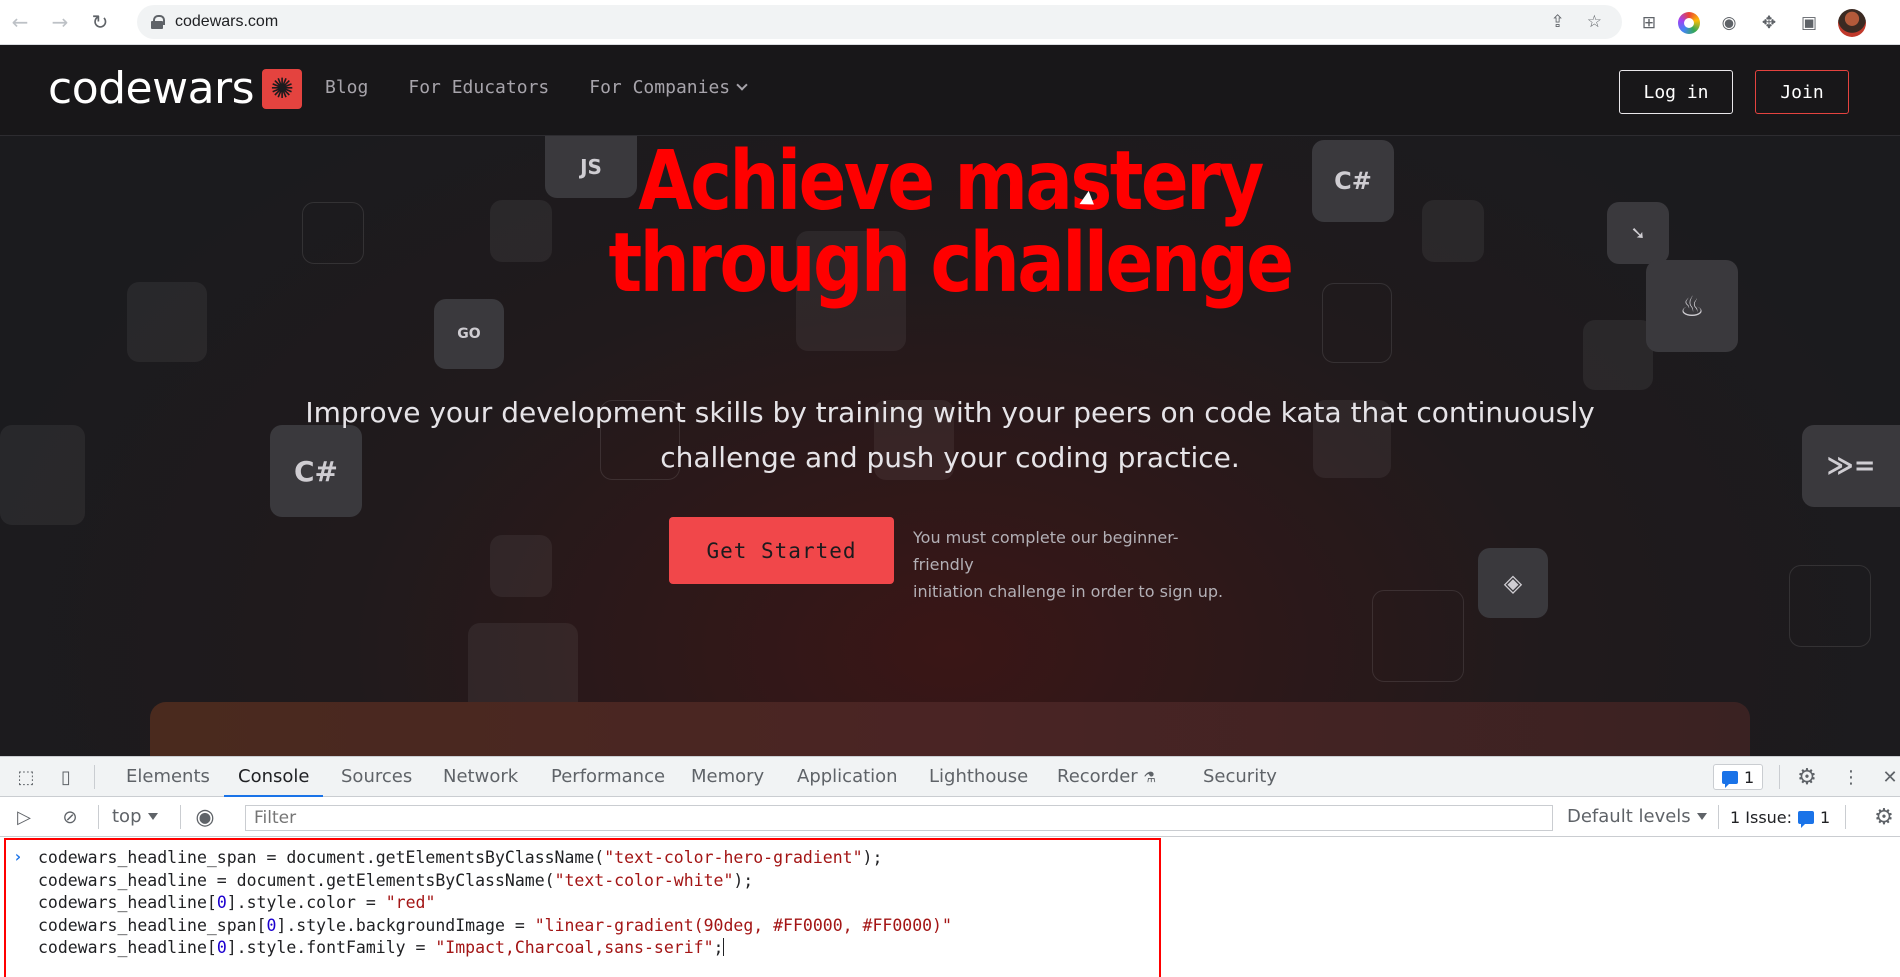 This screenshot has width=1900, height=977. I want to click on ruby-tile: ◈, so click(1513, 583).